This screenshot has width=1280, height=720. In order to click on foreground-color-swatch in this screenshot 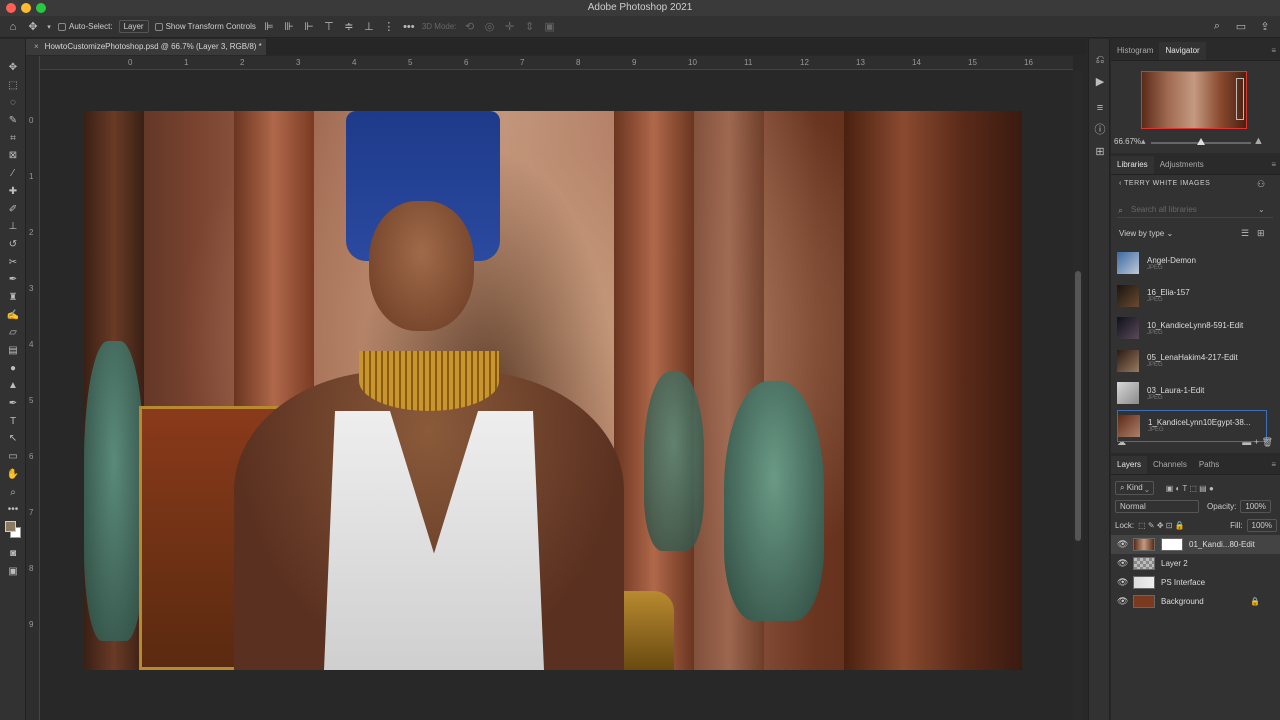, I will do `click(10, 526)`.